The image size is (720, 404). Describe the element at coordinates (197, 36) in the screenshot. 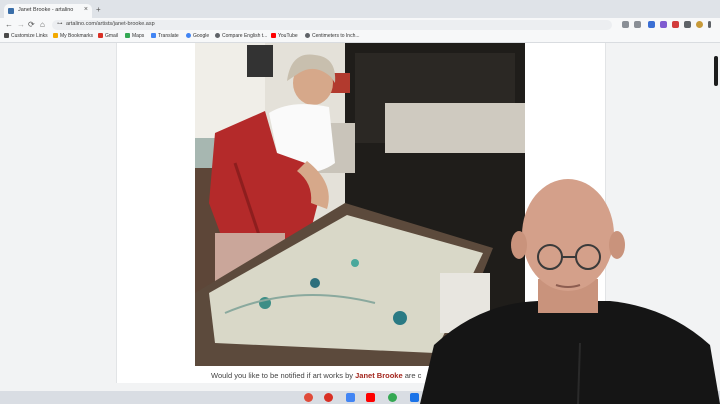

I see `bookmark-item: Google` at that location.